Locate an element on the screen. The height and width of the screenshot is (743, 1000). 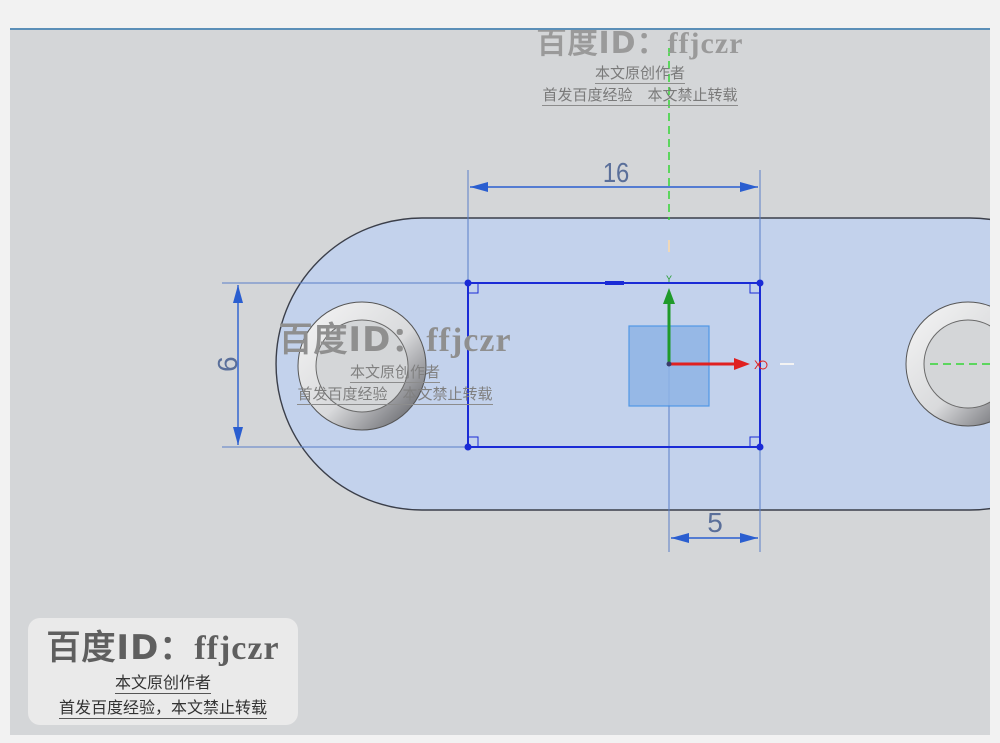
watermark-middle: 百度ID：ffjczr 本文原创作者 首发百度经验 本文禁止转载 is located at coordinates (395, 358).